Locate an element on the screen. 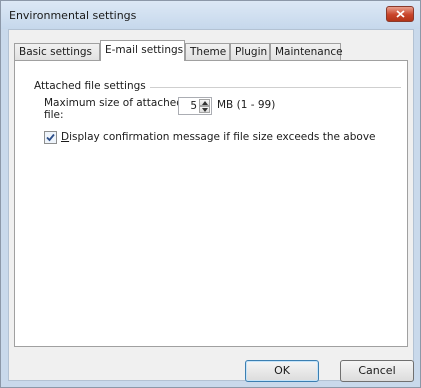  title-bar: Environmental settings is located at coordinates (210, 15).